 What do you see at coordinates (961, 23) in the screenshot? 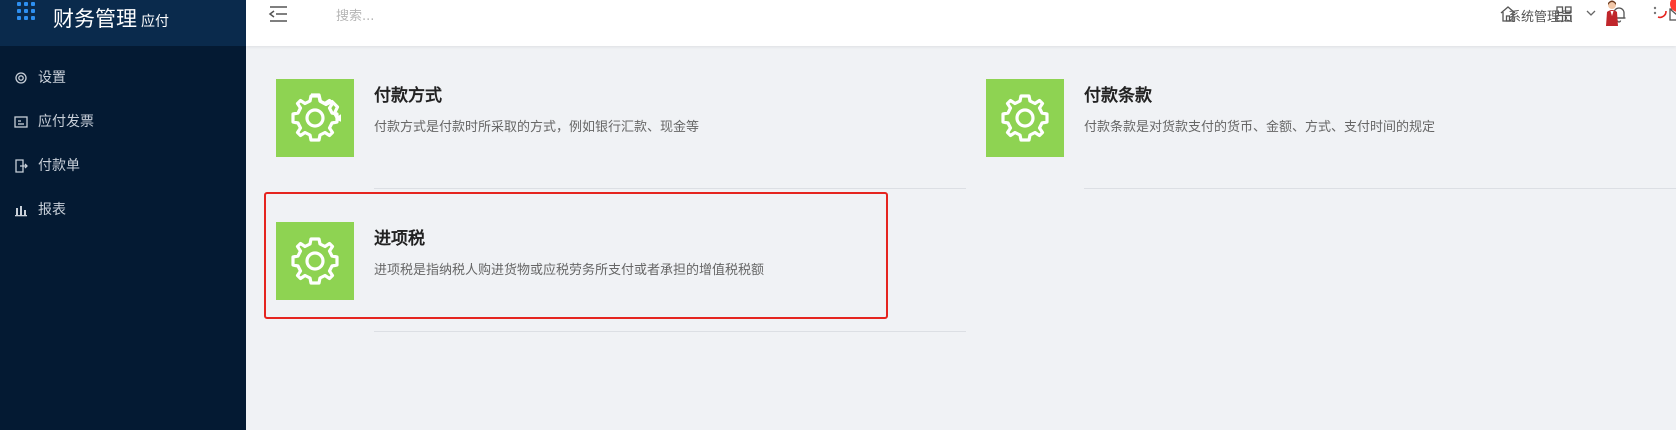
I see `top-header: 490 系统管理员` at bounding box center [961, 23].